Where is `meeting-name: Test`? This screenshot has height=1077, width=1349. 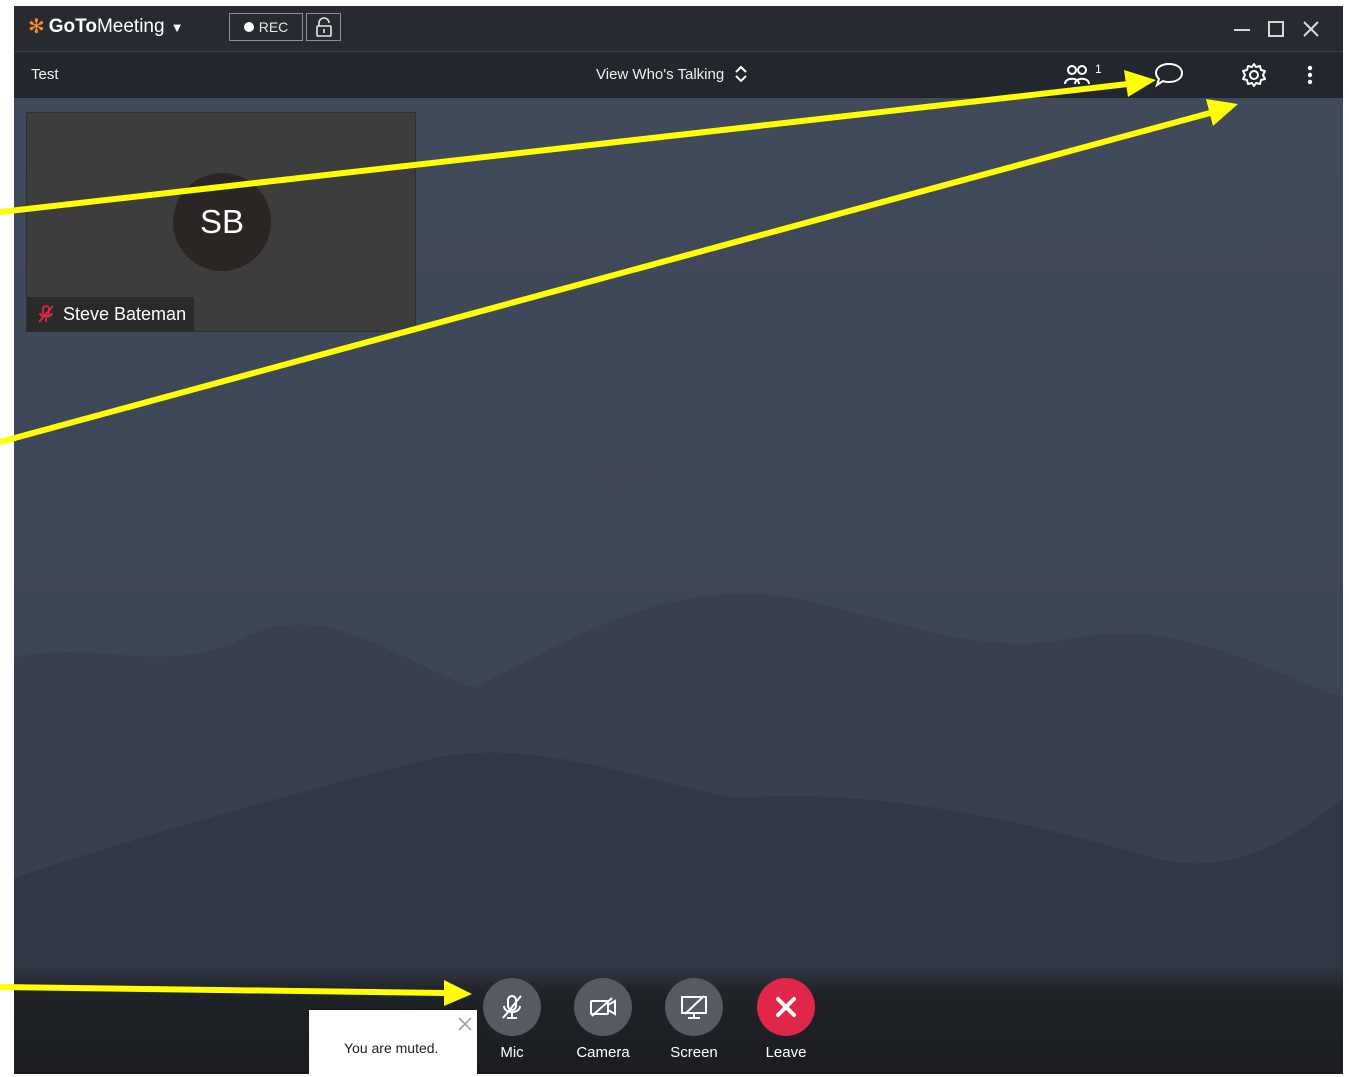 meeting-name: Test is located at coordinates (45, 74).